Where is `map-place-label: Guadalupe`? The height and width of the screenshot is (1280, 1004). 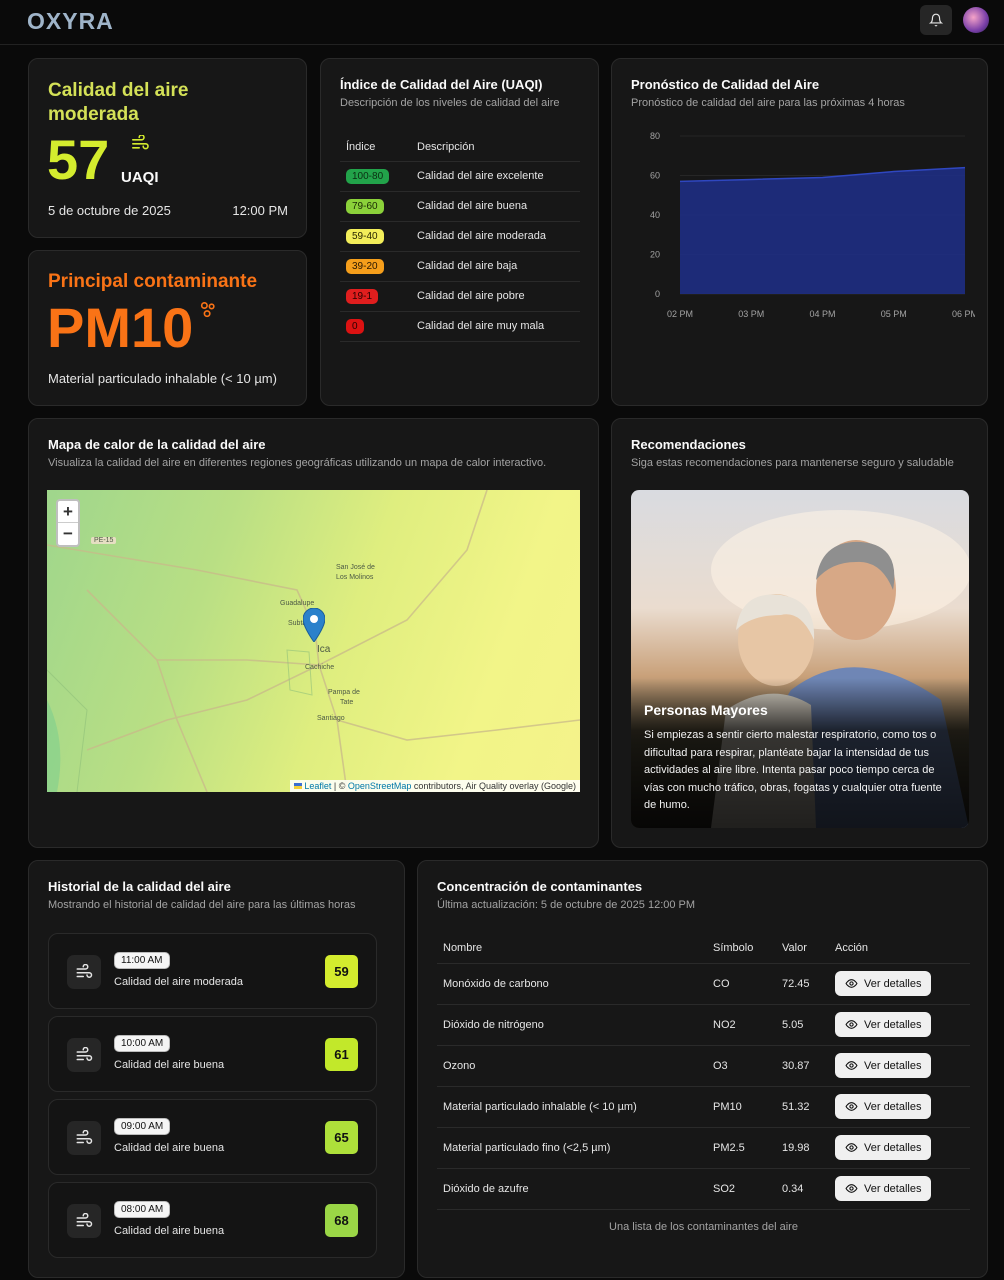
map-place-label: Guadalupe is located at coordinates (297, 603).